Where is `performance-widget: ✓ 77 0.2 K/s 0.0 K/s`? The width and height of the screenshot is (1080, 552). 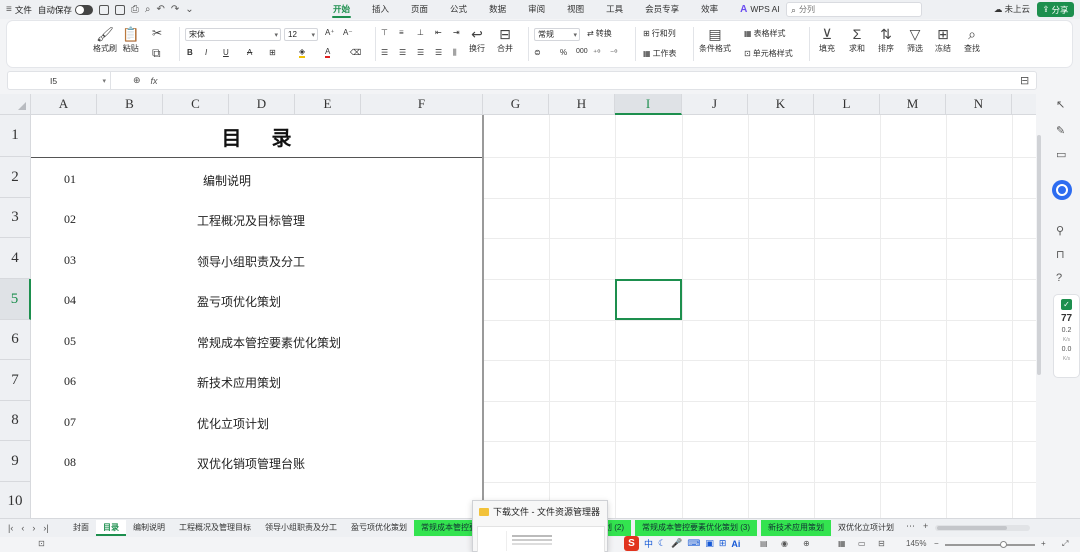 performance-widget: ✓ 77 0.2 K/s 0.0 K/s is located at coordinates (1066, 336).